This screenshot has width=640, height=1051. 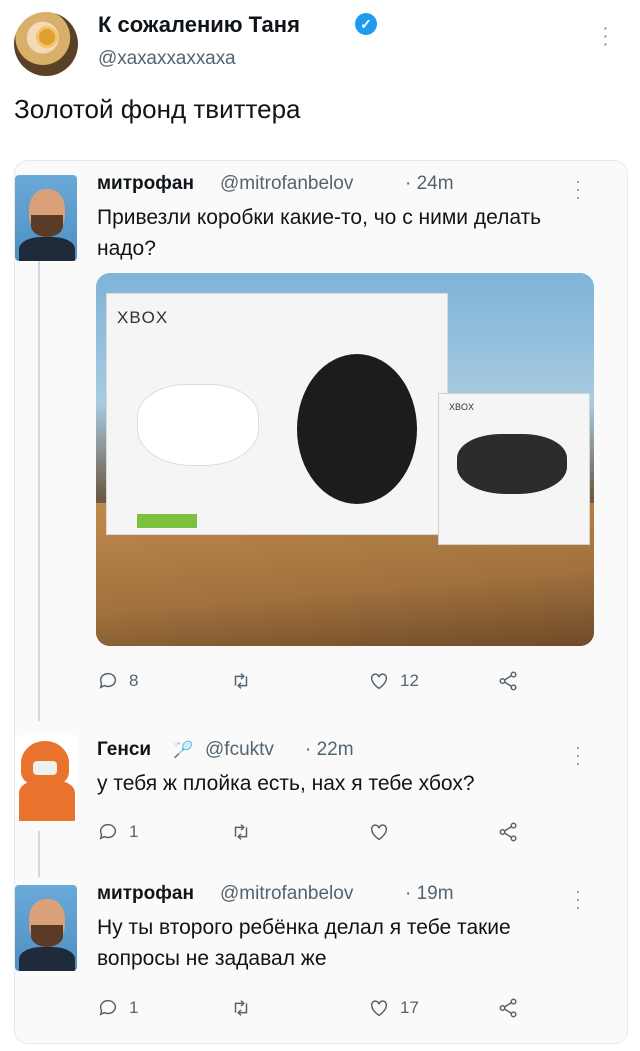 I want to click on xbox-console-box: XBOX, so click(x=277, y=414).